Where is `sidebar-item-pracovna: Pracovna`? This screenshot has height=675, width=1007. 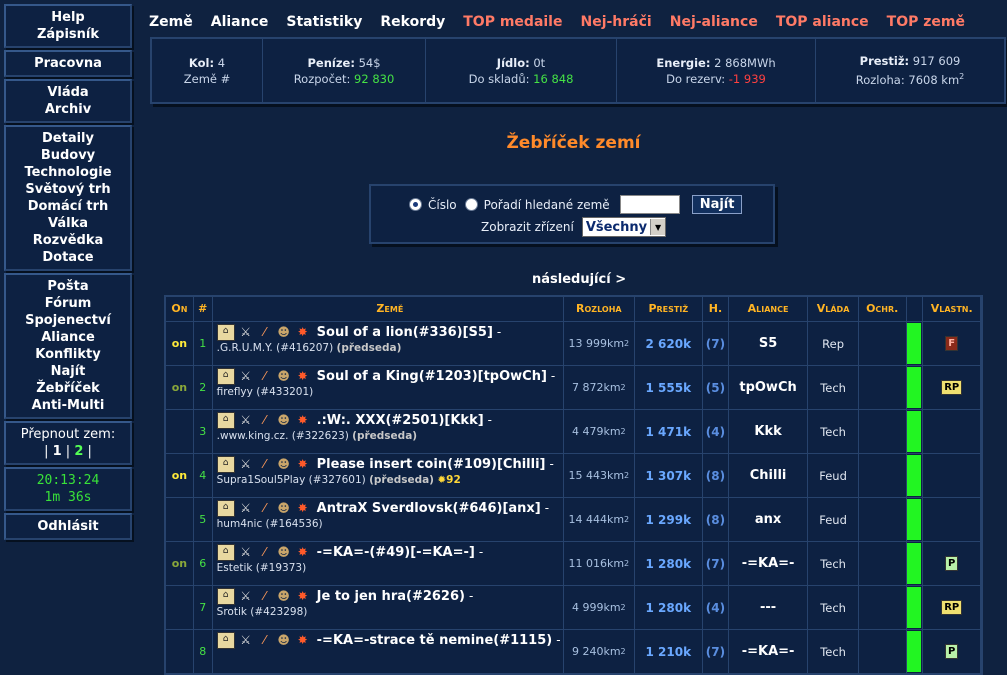
sidebar-item-pracovna: Pracovna is located at coordinates (68, 63).